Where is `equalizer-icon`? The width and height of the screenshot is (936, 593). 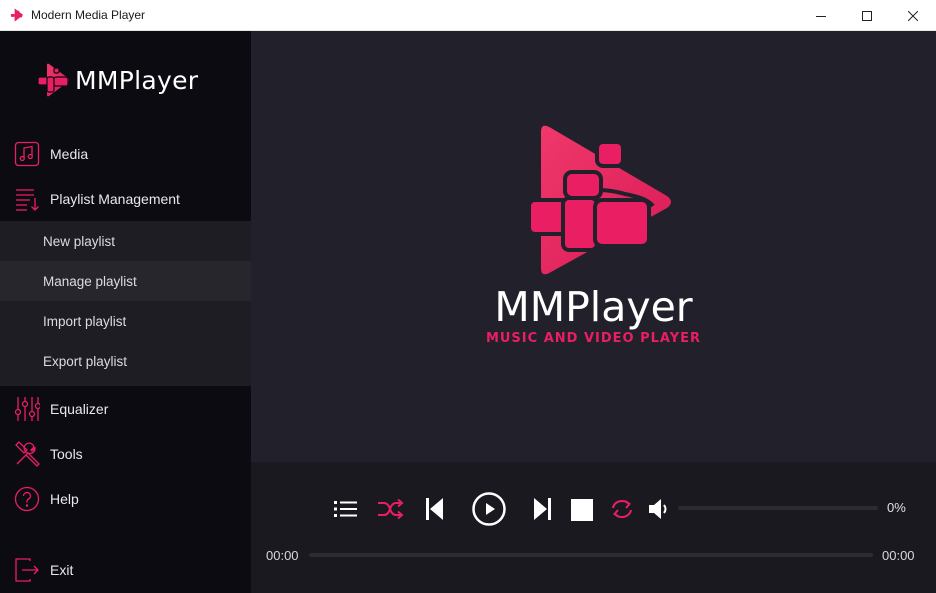
equalizer-icon is located at coordinates (27, 408).